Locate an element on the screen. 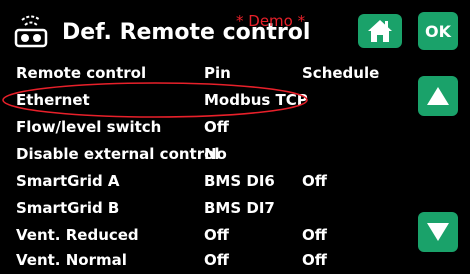  row-pin: No is located at coordinates (215, 154).